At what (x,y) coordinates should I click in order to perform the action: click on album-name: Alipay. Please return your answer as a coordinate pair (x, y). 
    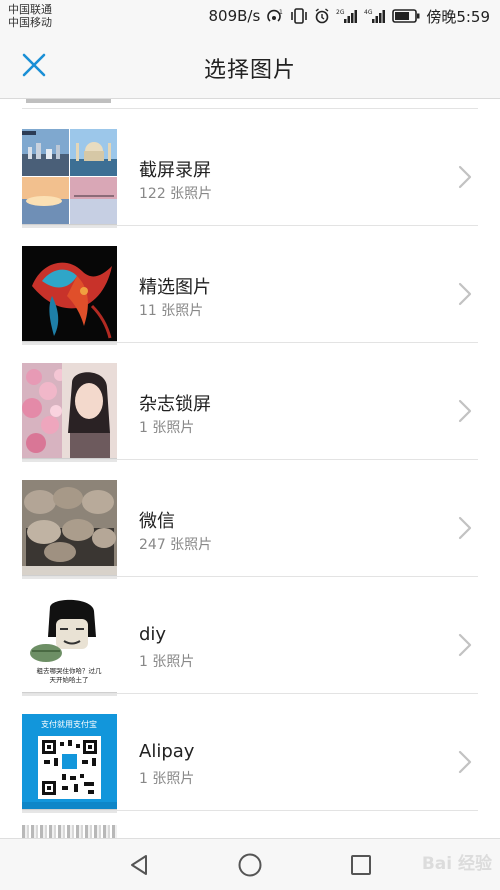
    Looking at the image, I should click on (167, 751).